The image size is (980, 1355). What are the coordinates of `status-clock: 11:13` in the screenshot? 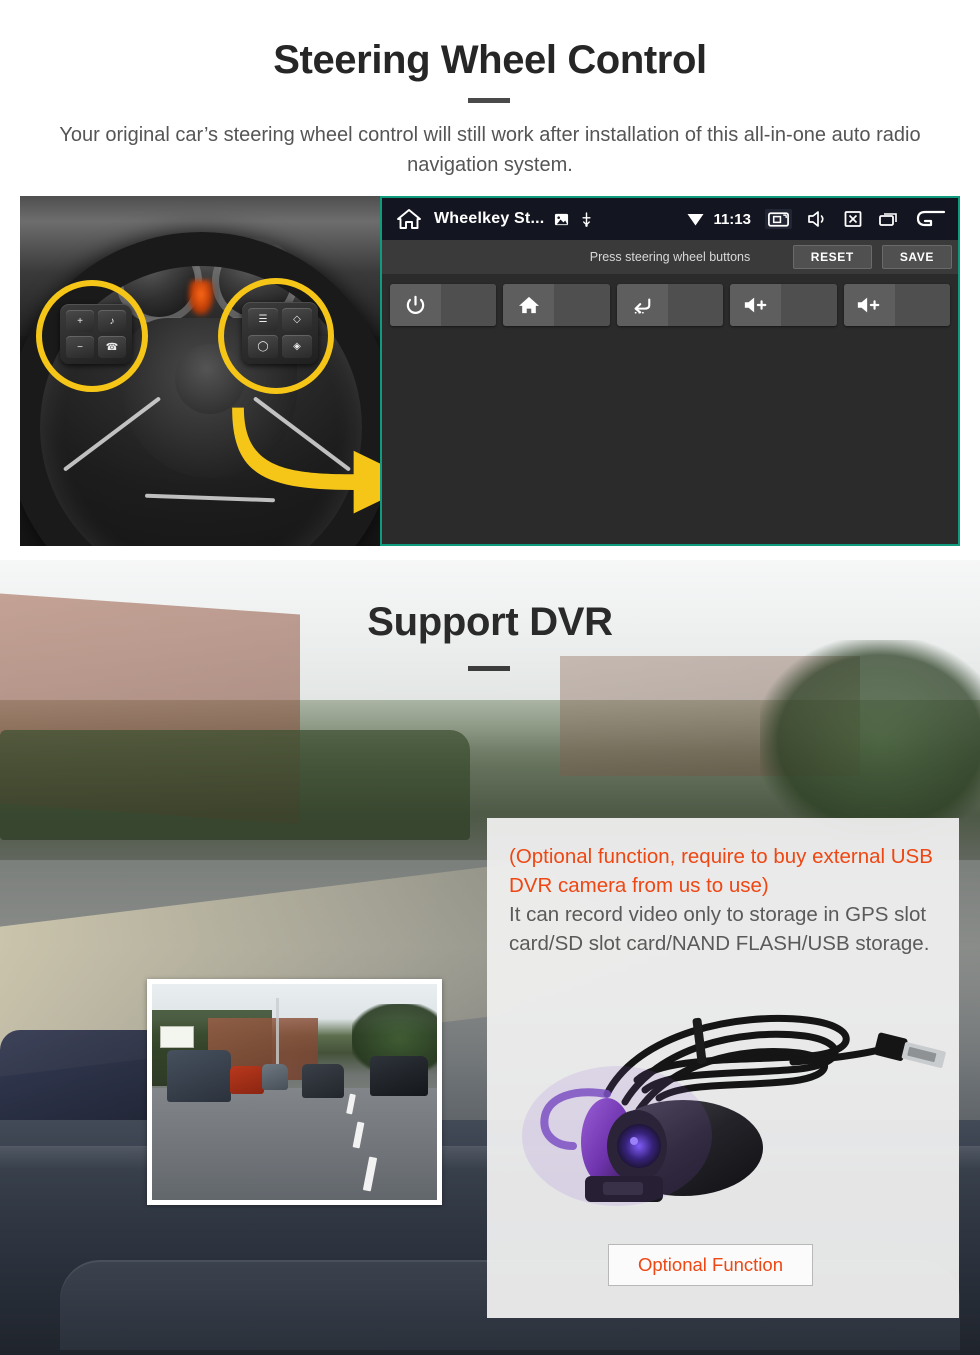 It's located at (732, 219).